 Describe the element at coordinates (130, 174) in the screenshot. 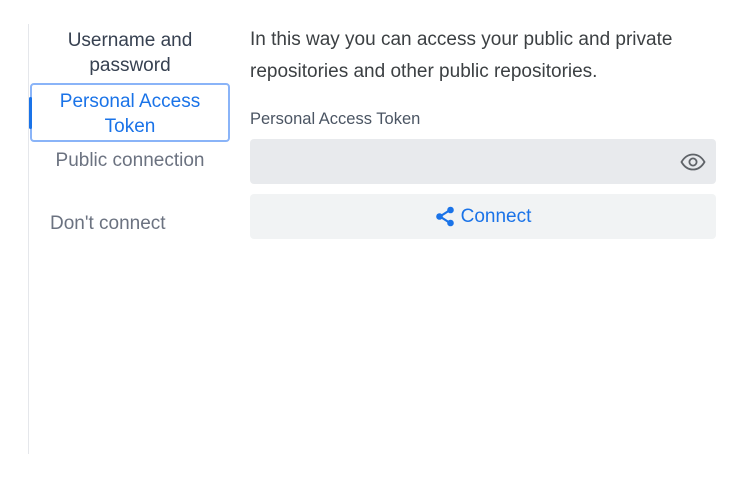

I see `tab-public-connection: Public connection` at that location.